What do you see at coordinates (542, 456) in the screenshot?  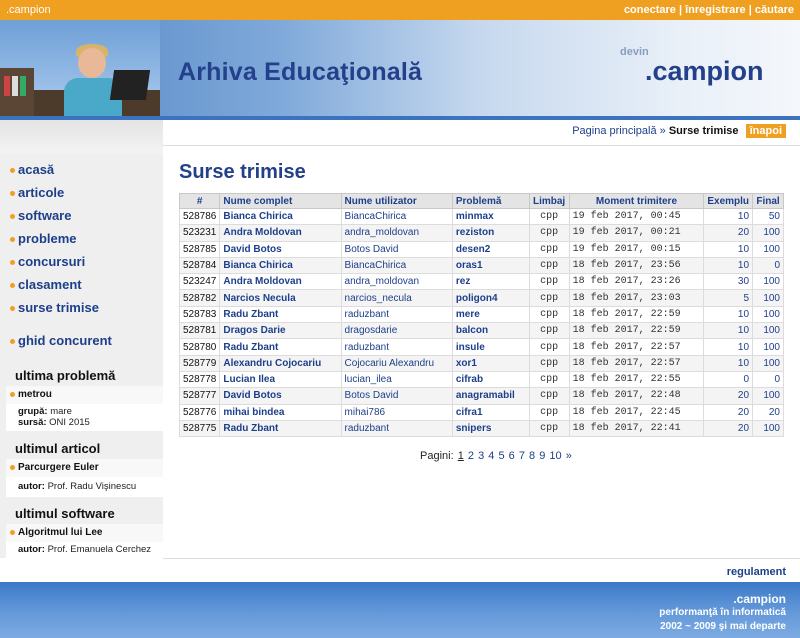 I see `page-link: 9` at bounding box center [542, 456].